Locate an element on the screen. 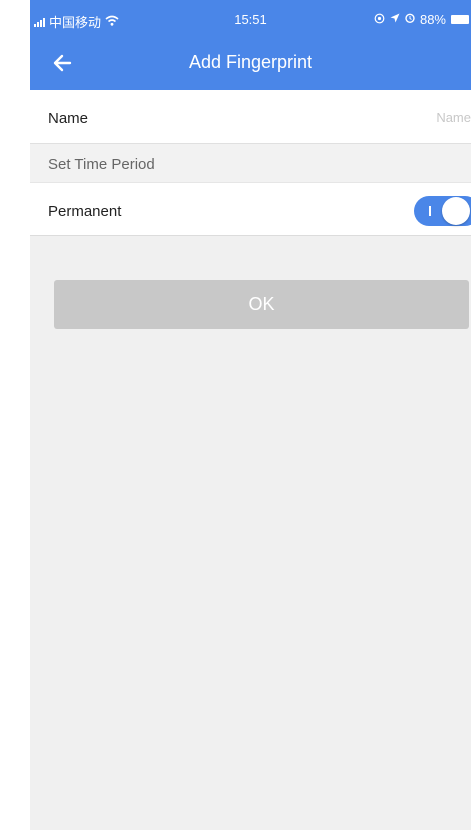  orientation-lock-icon is located at coordinates (379, 20).